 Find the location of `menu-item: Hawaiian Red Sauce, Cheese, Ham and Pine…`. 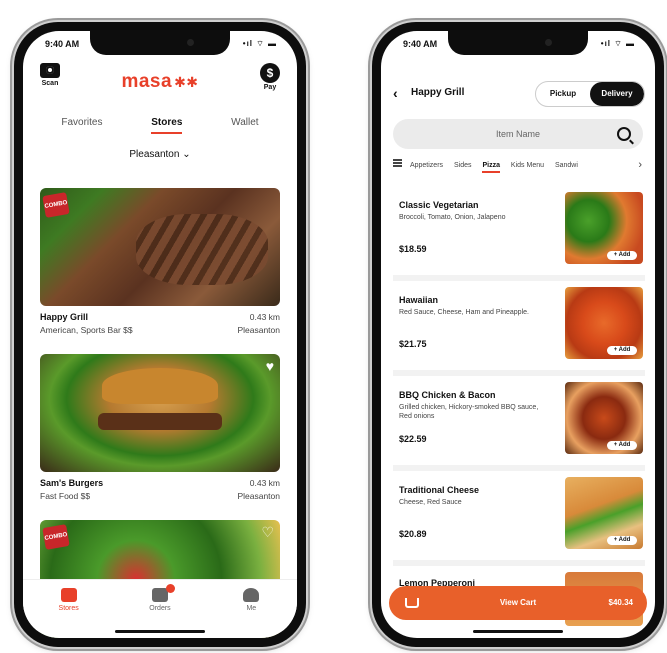

menu-item: Hawaiian Red Sauce, Cheese, Ham and Pine… is located at coordinates (519, 328).